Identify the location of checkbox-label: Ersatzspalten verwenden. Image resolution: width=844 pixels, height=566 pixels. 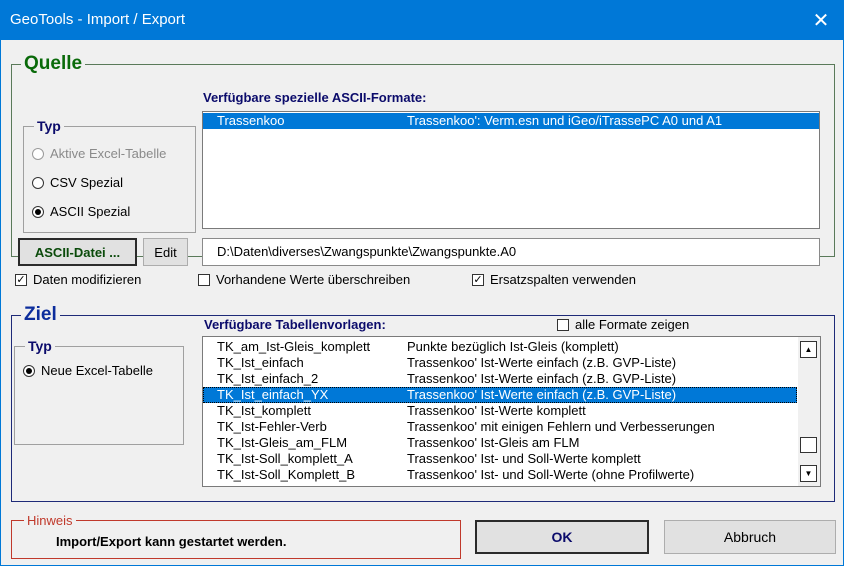
(563, 279).